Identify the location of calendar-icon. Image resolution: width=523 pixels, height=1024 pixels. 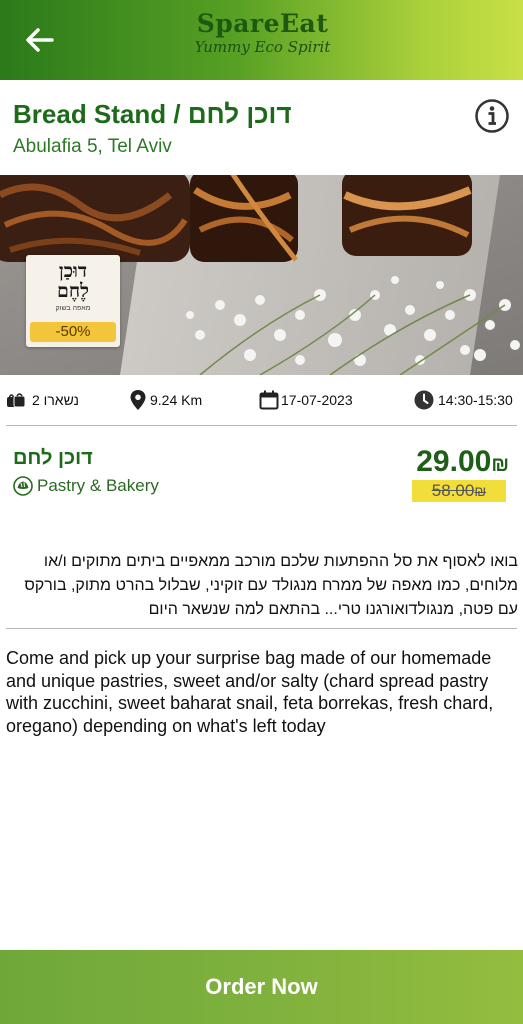
(269, 400).